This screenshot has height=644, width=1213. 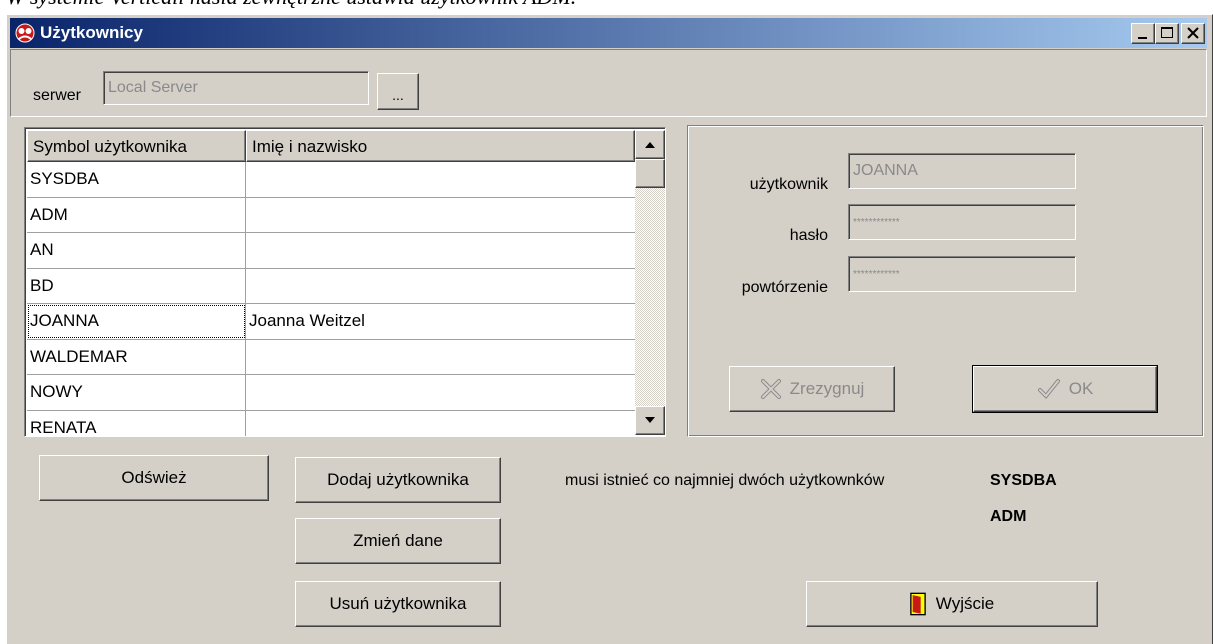 I want to click on column-header-symbol: Symbol użytkownika, so click(x=136, y=146).